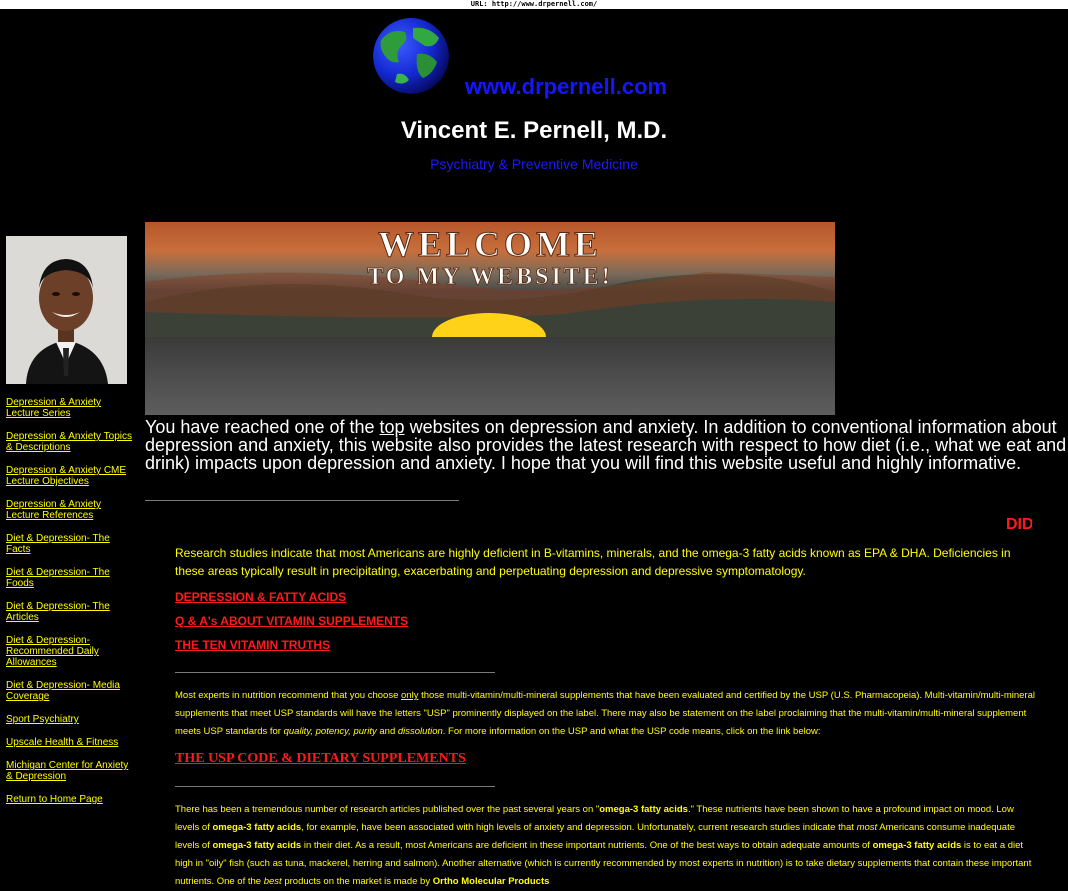 This screenshot has height=891, width=1068. Describe the element at coordinates (392, 427) in the screenshot. I see `top-link: top` at that location.